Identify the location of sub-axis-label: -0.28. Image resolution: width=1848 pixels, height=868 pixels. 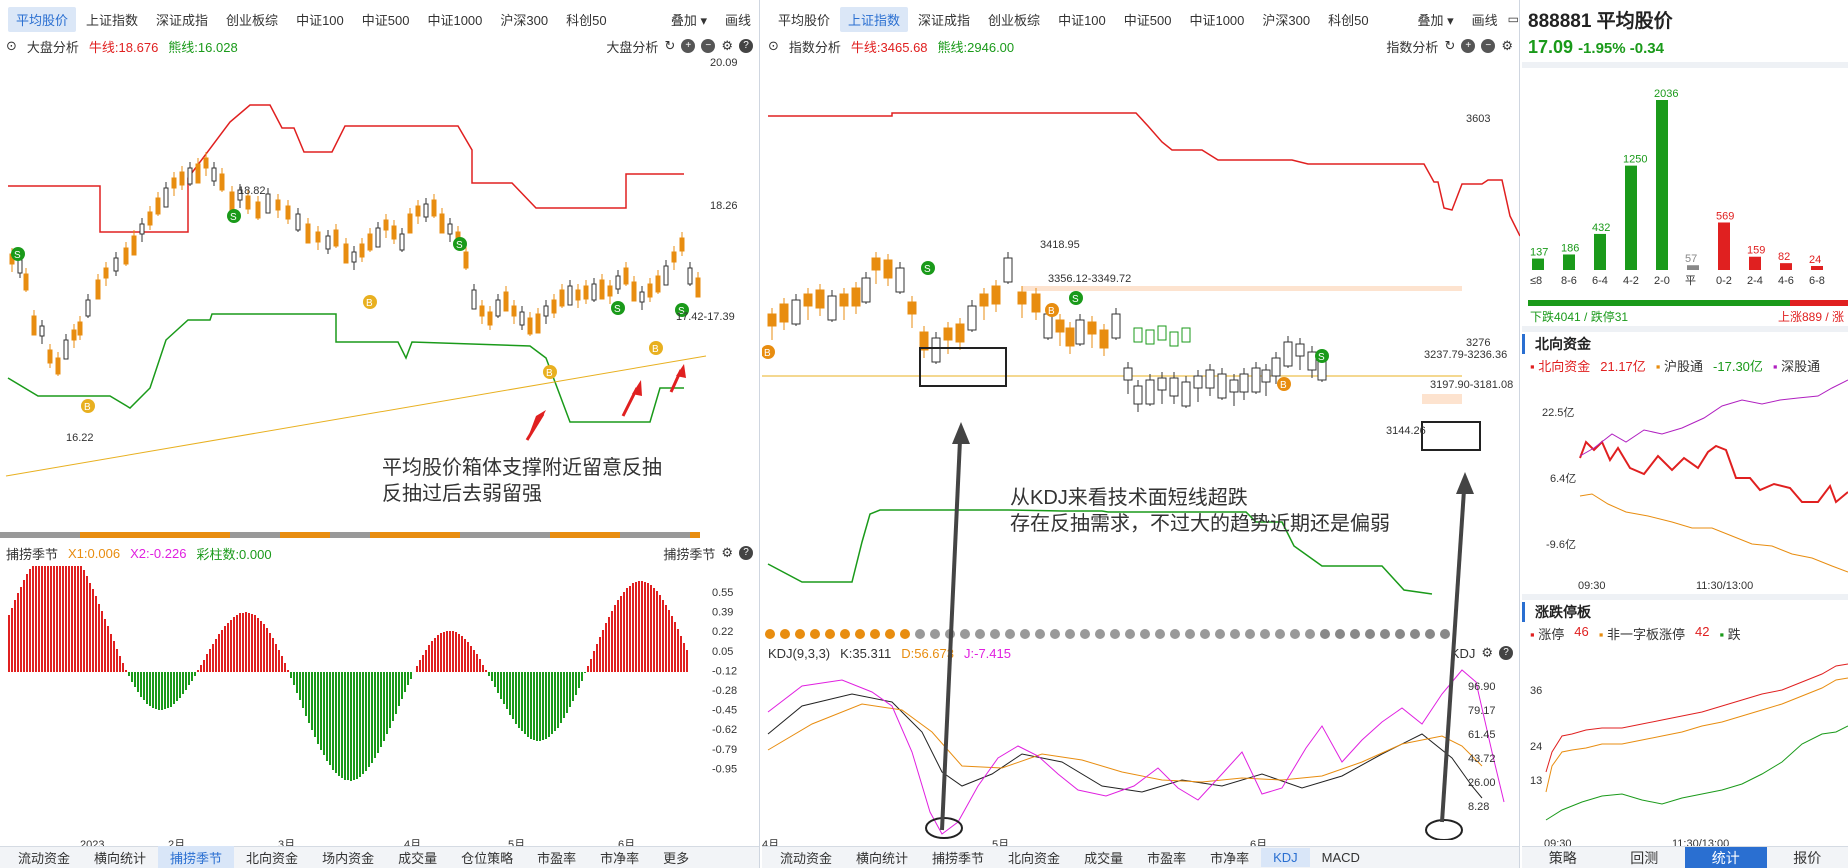
(724, 691).